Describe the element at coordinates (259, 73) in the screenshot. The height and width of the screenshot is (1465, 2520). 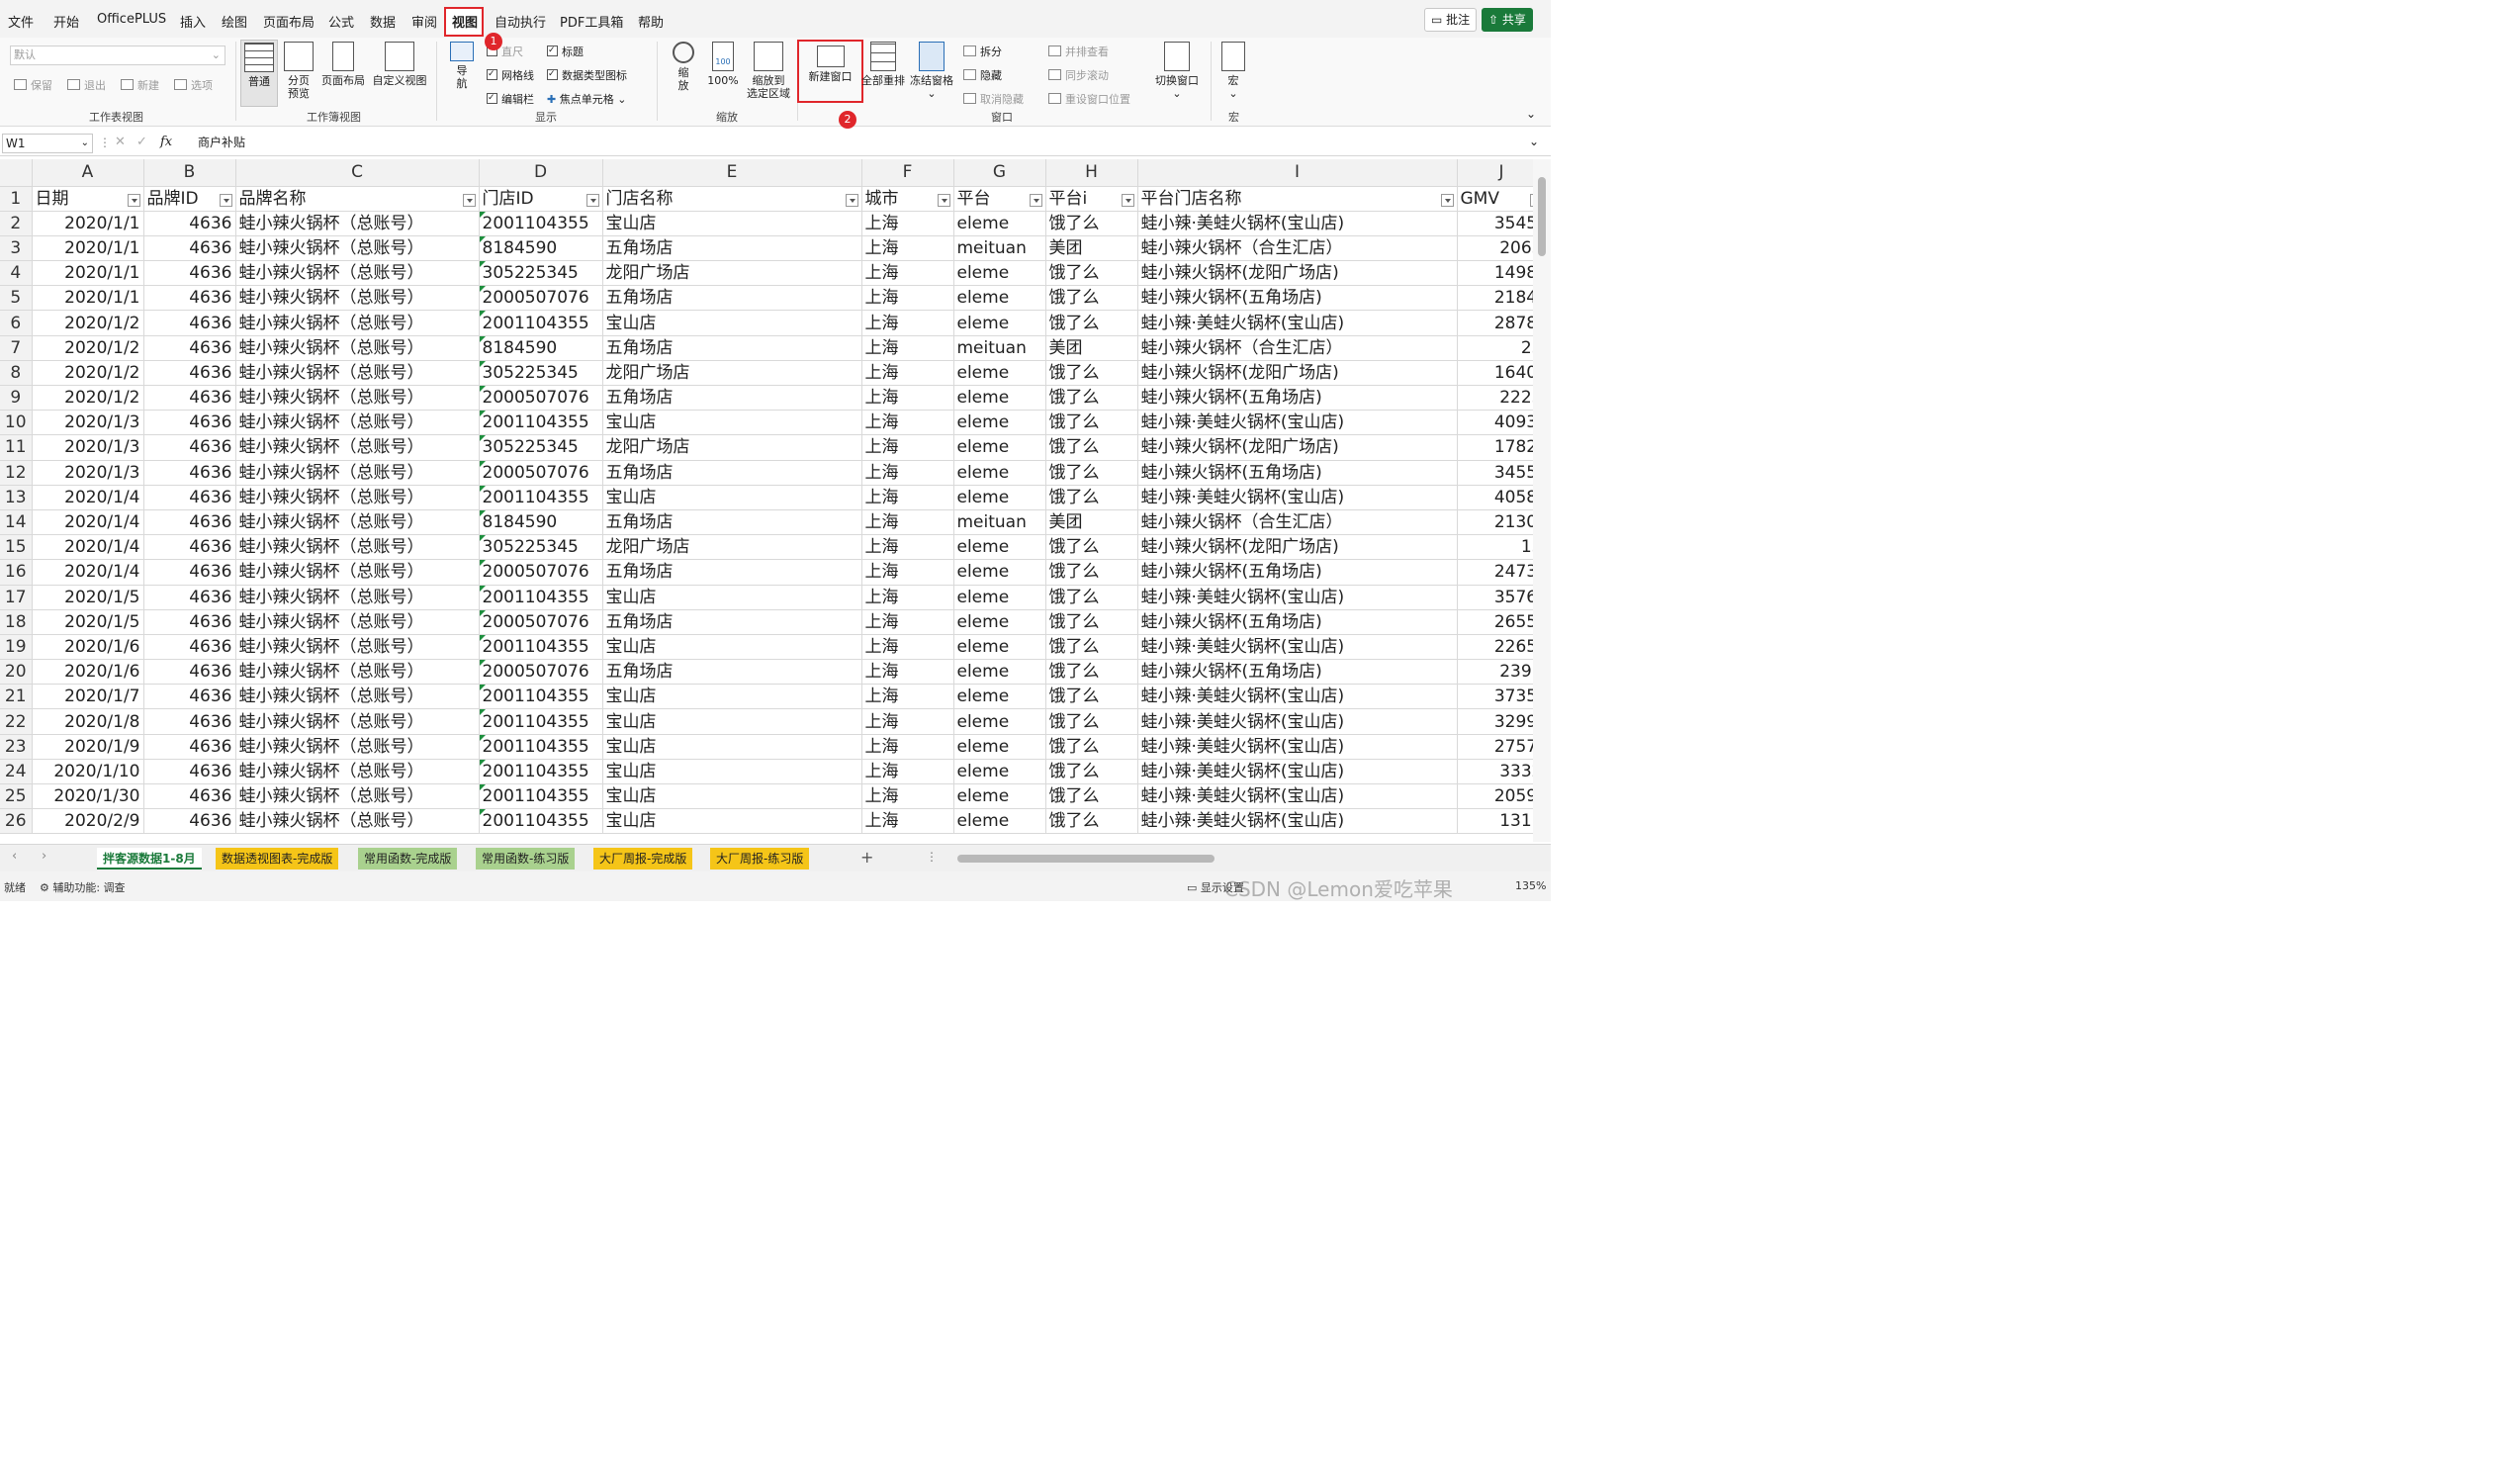
I see `normal-view-button: 普通` at that location.